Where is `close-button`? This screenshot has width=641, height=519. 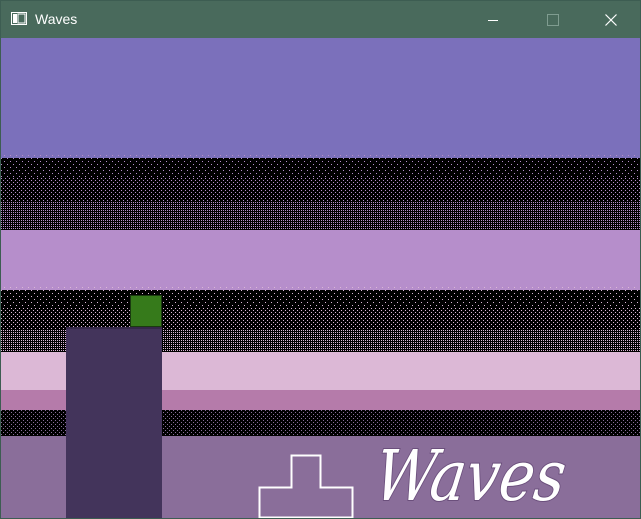
close-button is located at coordinates (611, 19).